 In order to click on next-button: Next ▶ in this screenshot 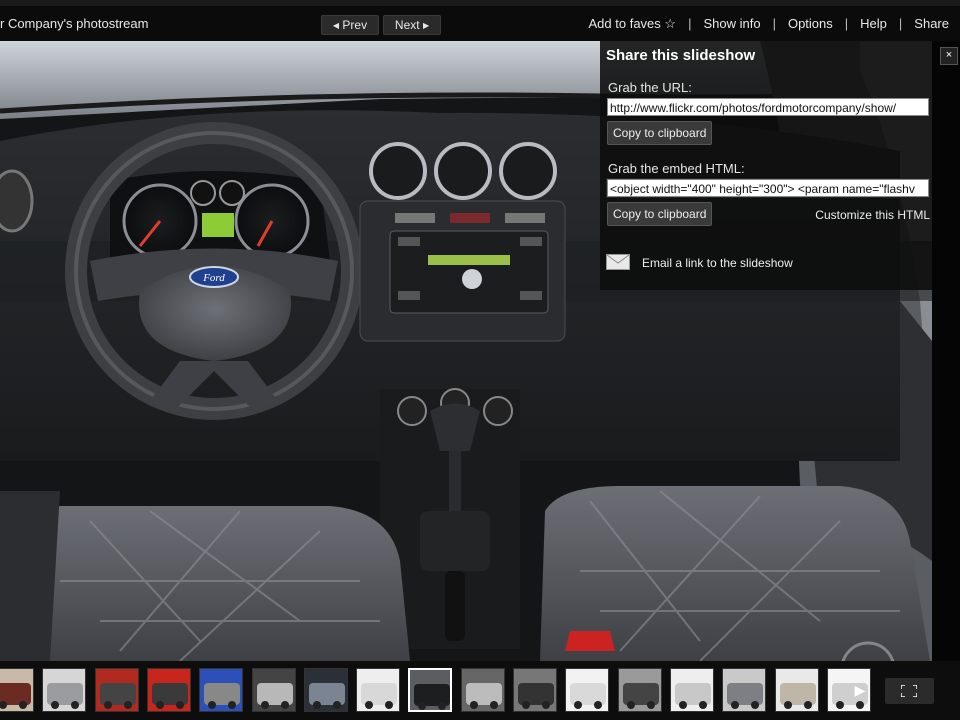, I will do `click(412, 25)`.